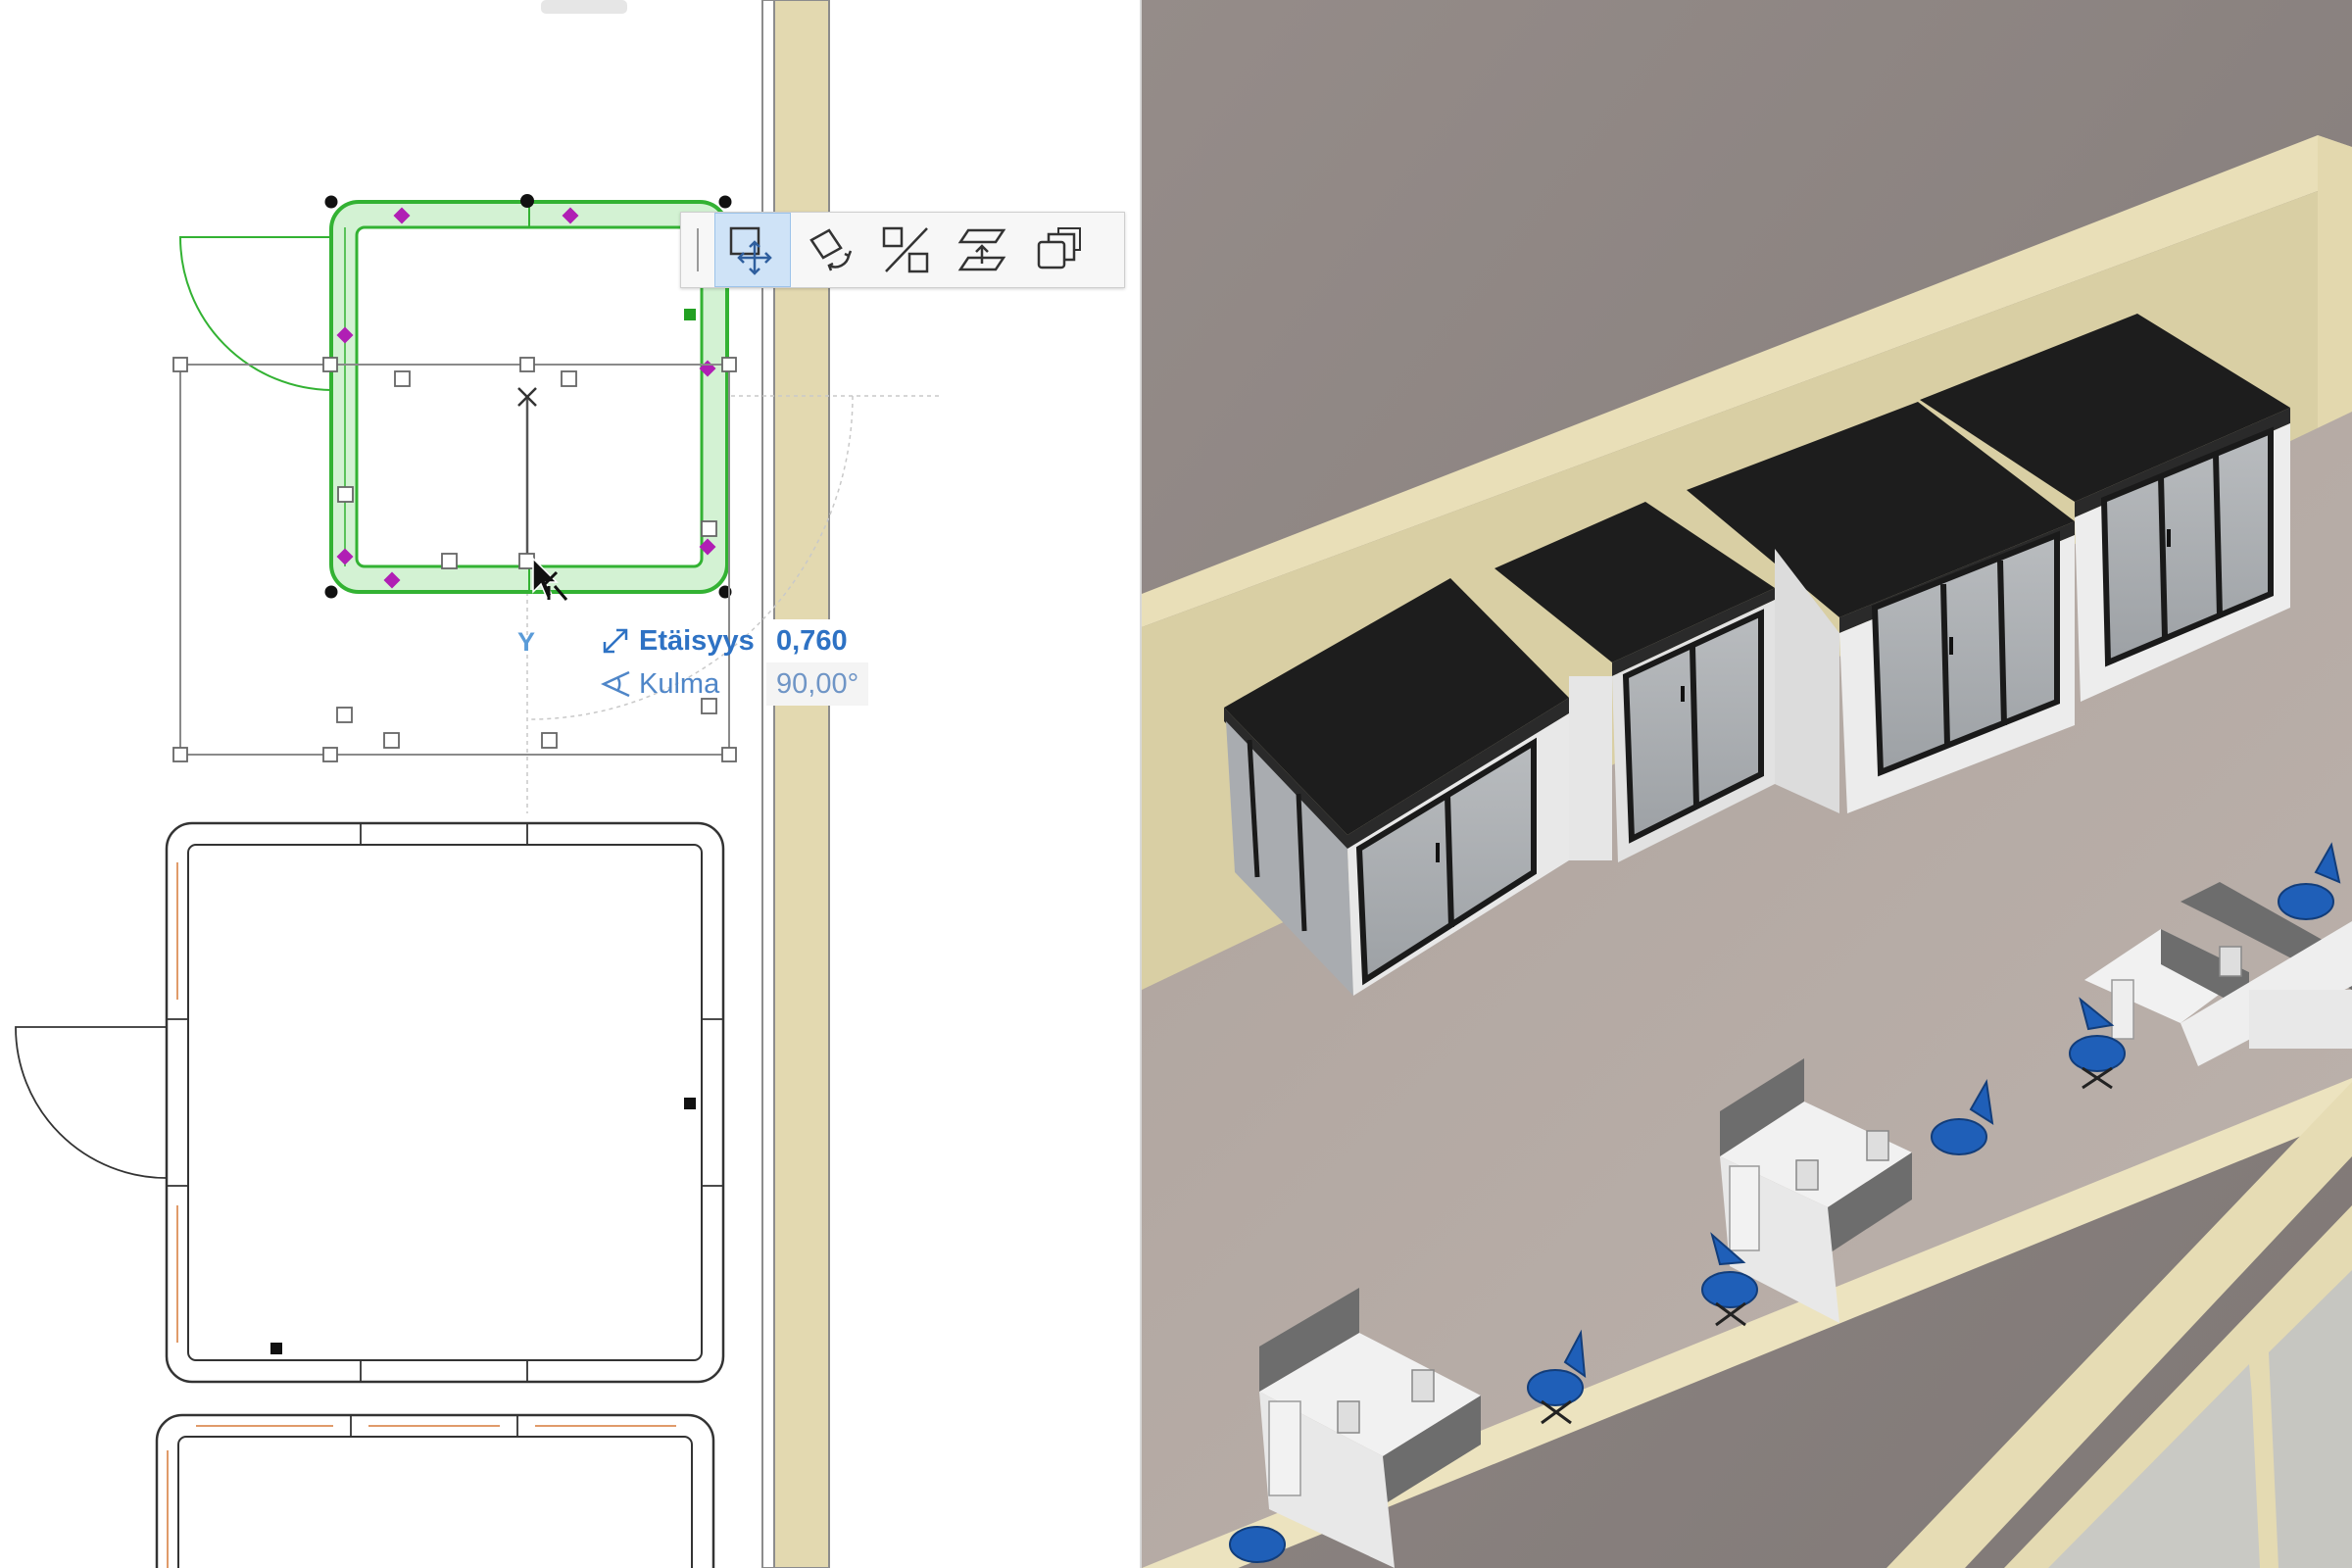 The image size is (2352, 1568). I want to click on pet-palette, so click(902, 250).